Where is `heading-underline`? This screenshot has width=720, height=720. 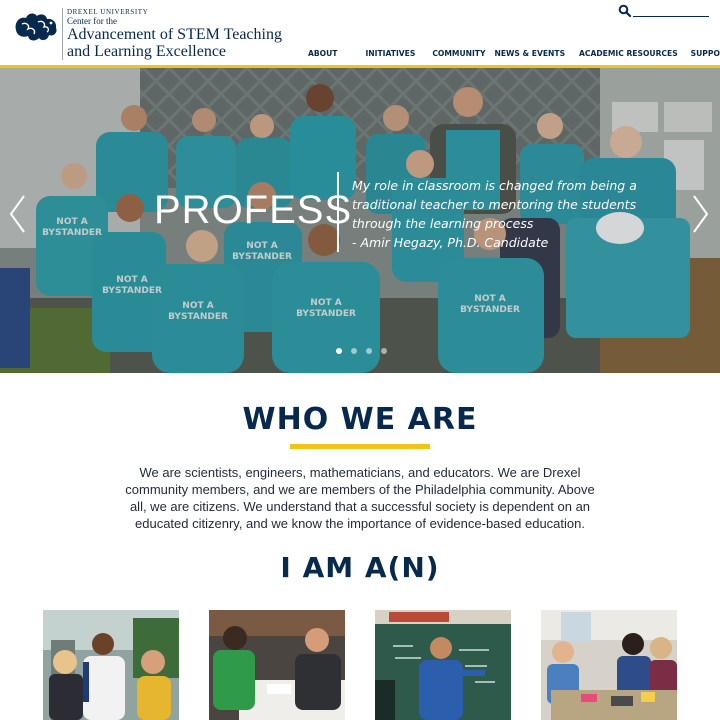
heading-underline is located at coordinates (360, 446).